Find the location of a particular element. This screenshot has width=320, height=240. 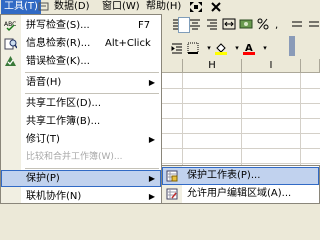

column-header-h: H is located at coordinates (212, 66).